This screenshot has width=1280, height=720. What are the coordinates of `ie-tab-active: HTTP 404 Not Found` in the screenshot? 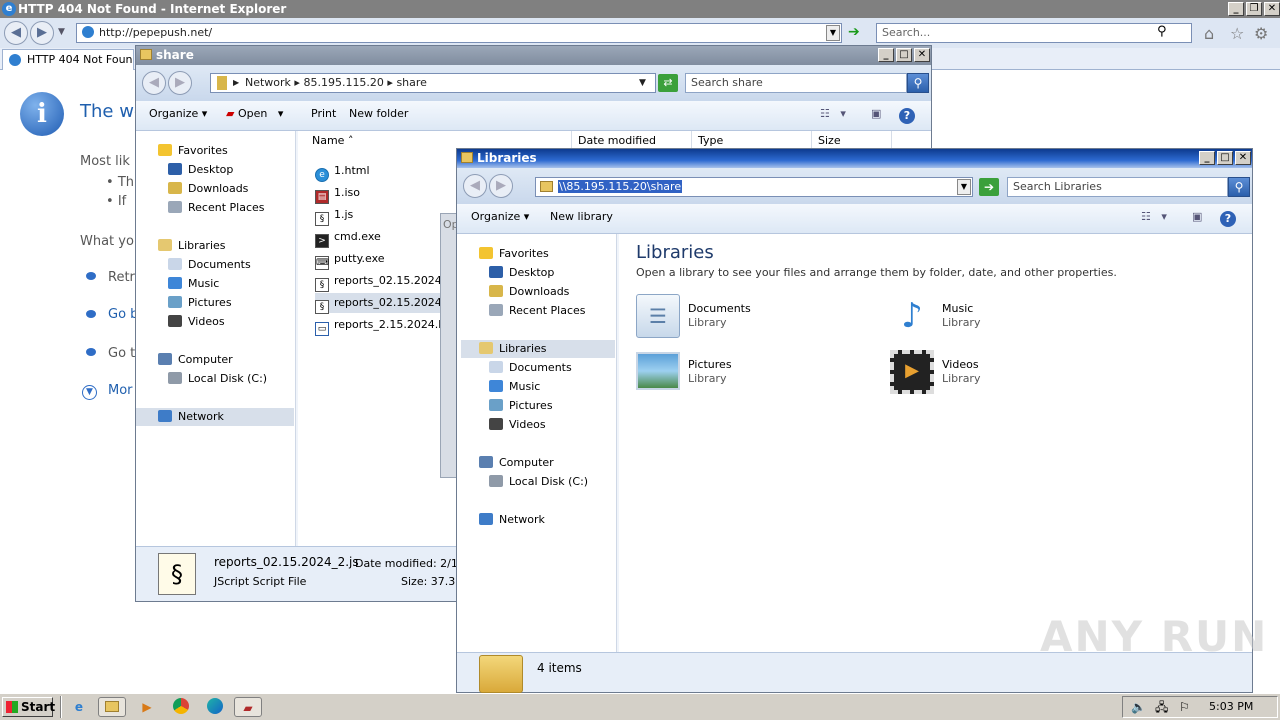 It's located at (68, 59).